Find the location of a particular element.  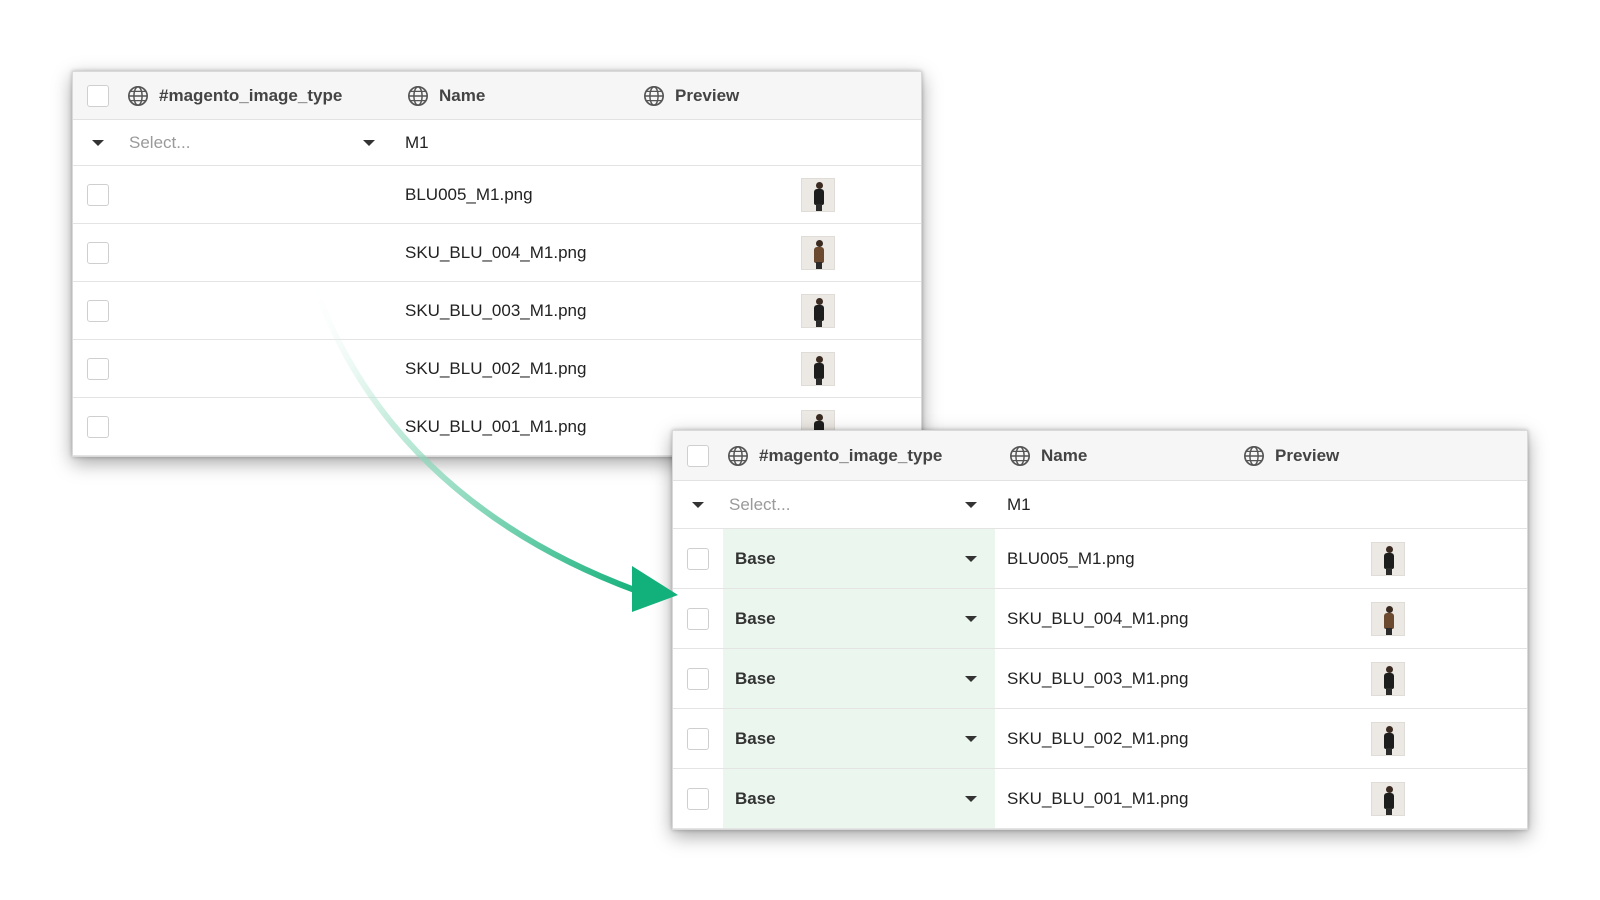

table-row: Base SKU_BLU_002_M1.png is located at coordinates (1100, 739).